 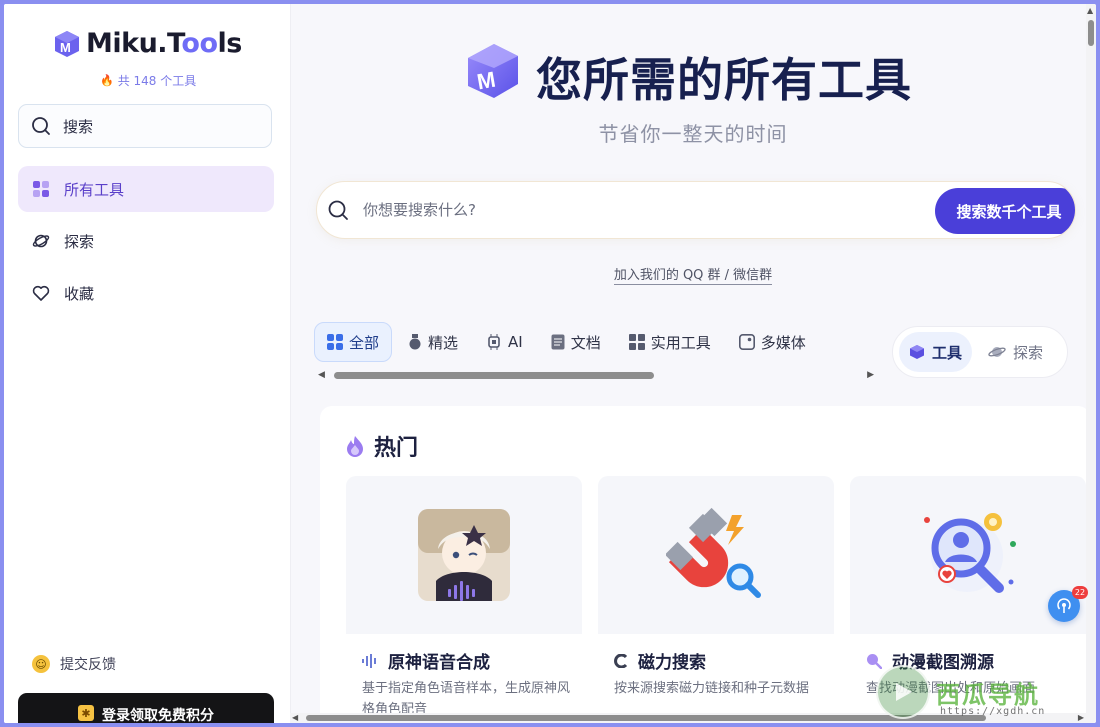 I want to click on broadcast-icon, so click(x=1064, y=605).